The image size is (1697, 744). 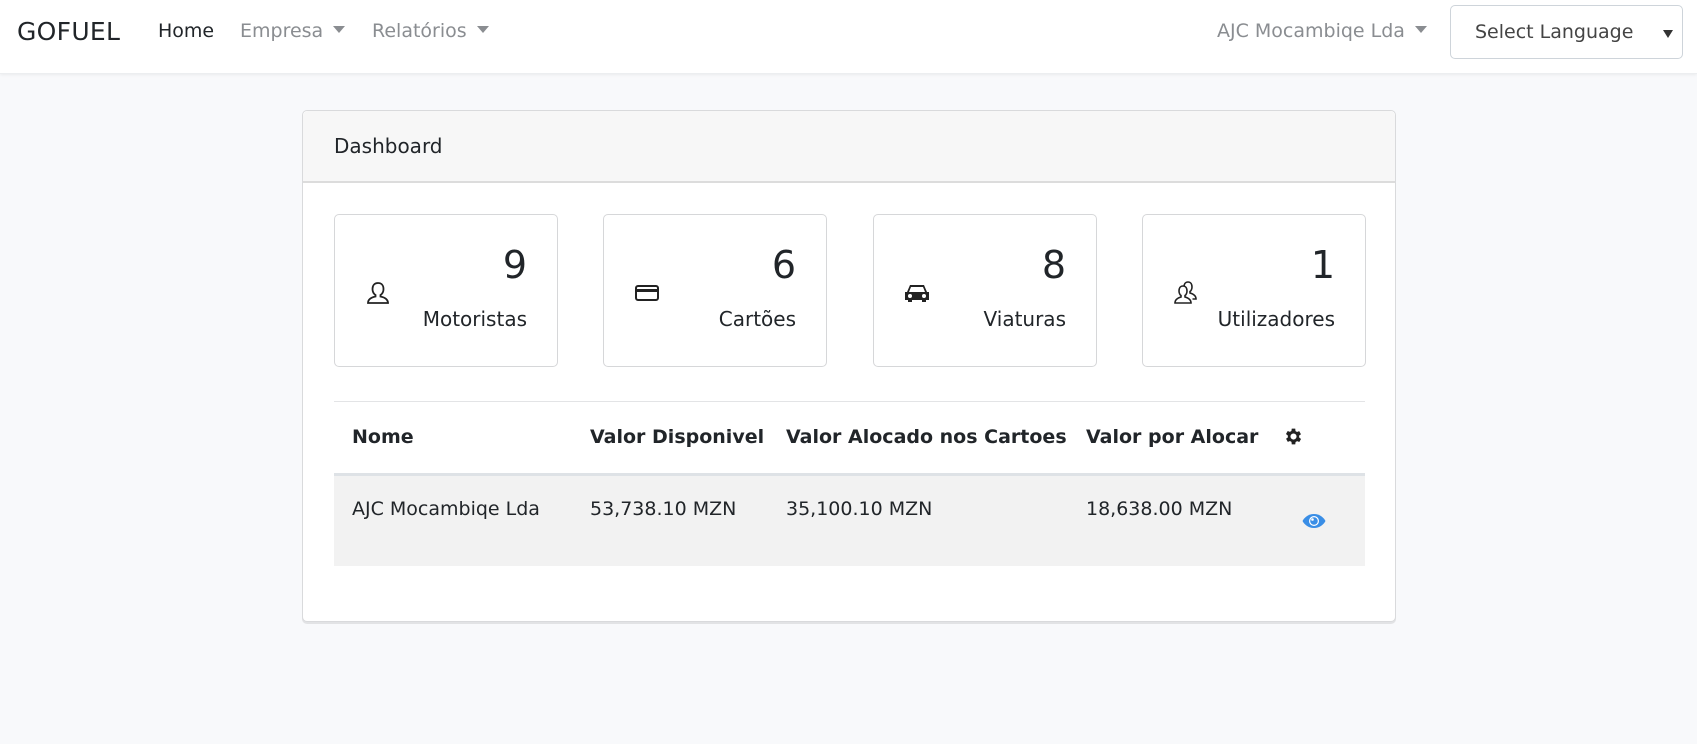 What do you see at coordinates (446, 290) in the screenshot?
I see `stat-motoristas: 9 Motoristas` at bounding box center [446, 290].